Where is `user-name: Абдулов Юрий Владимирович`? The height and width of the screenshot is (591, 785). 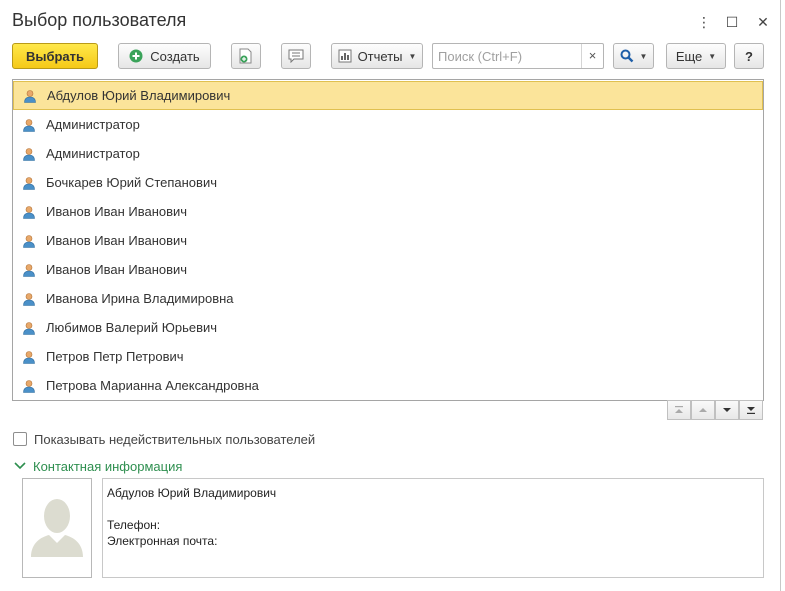 user-name: Абдулов Юрий Владимирович is located at coordinates (139, 95).